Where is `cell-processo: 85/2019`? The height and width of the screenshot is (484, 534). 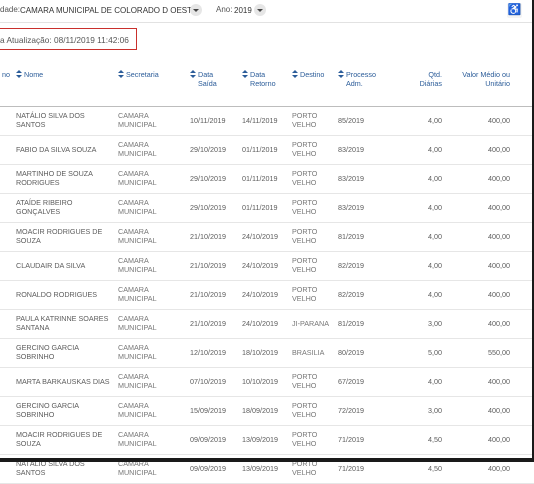
cell-processo: 85/2019 is located at coordinates (368, 121).